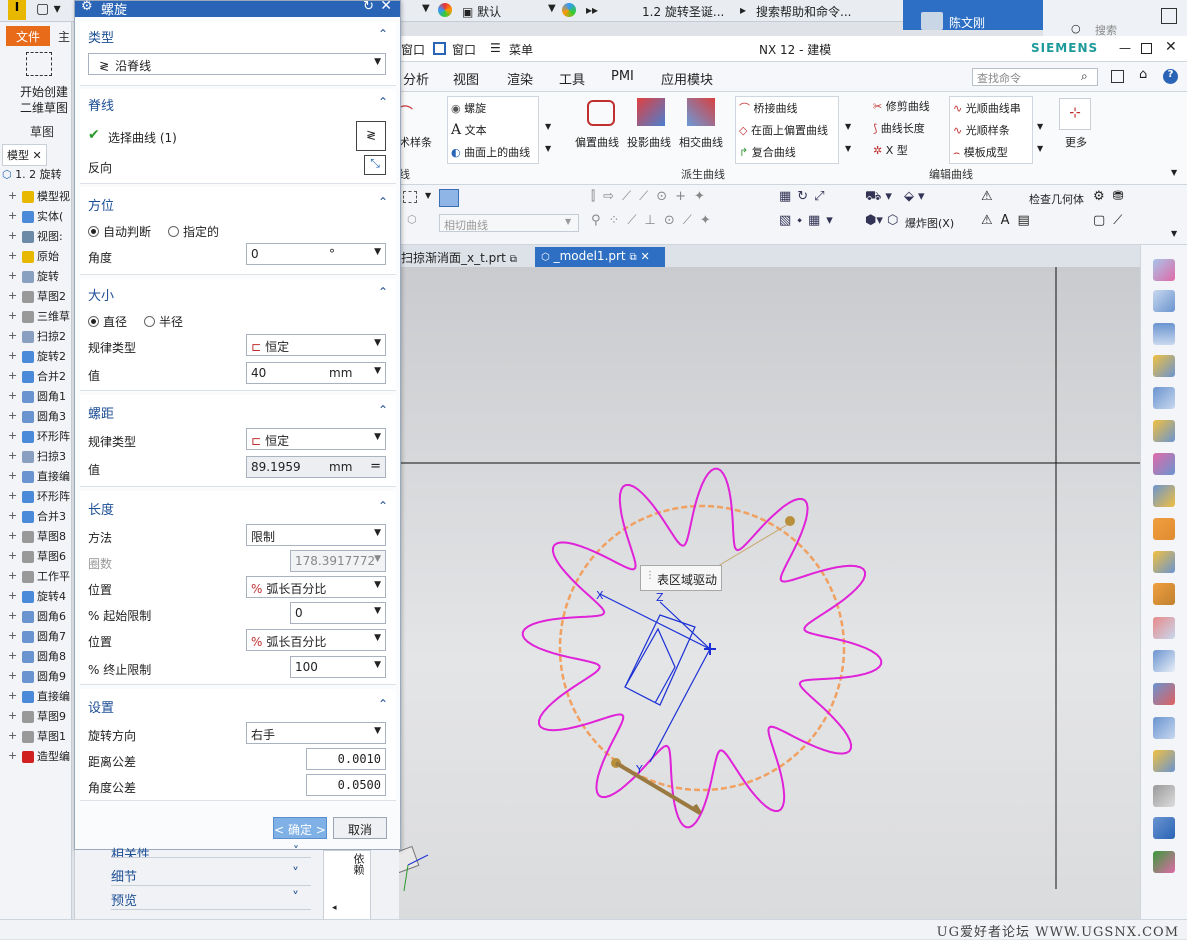 The height and width of the screenshot is (940, 1187). I want to click on tree-item: + 环形阵, so click(36, 438).